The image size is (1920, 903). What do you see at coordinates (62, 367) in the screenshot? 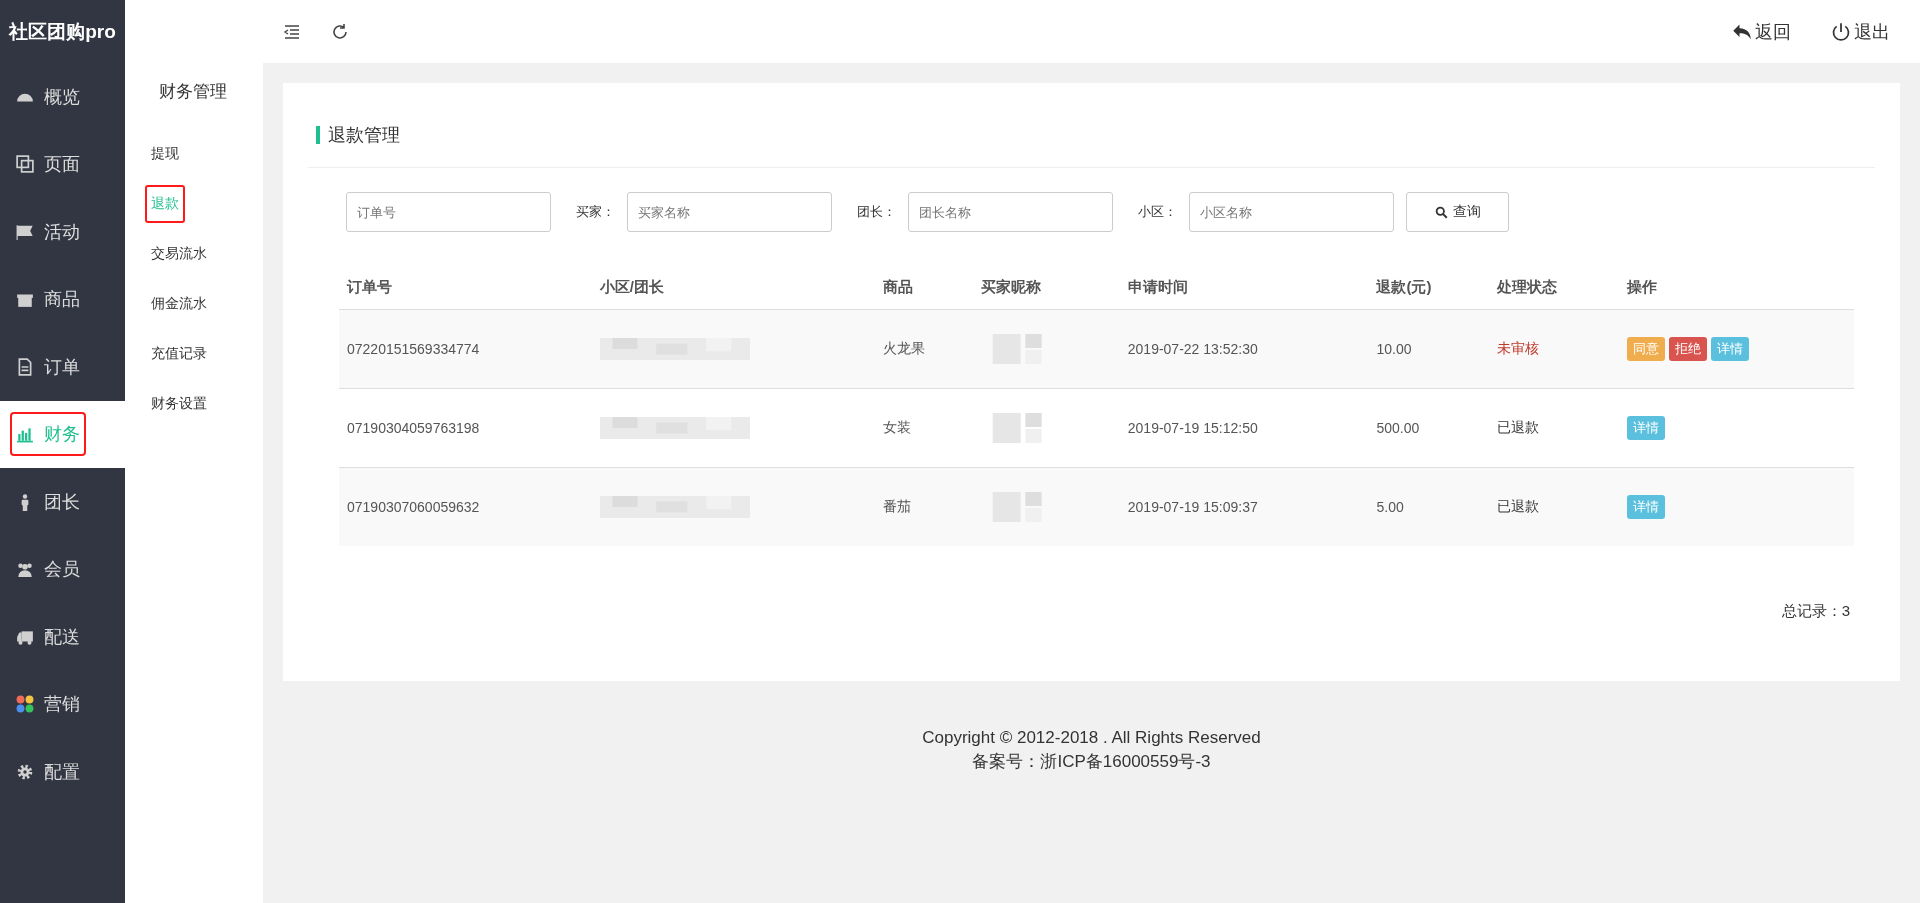
I see `nav-item: 订单` at bounding box center [62, 367].